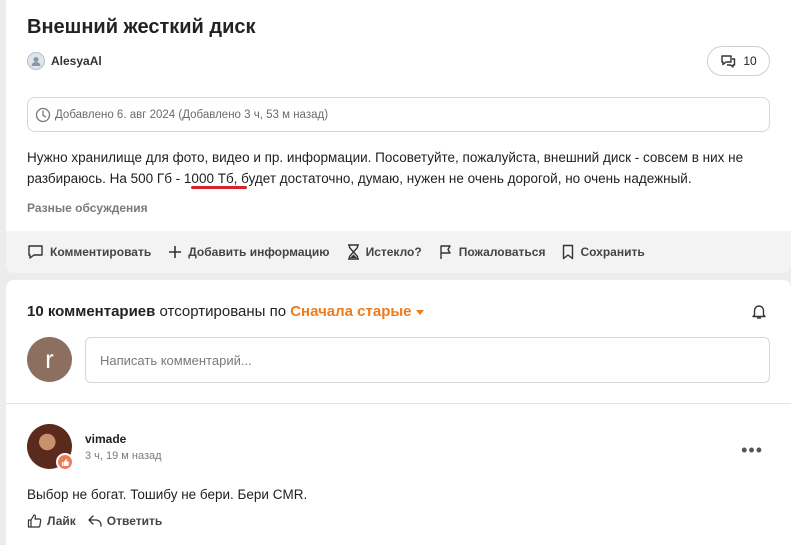 The image size is (791, 545). What do you see at coordinates (219, 187) in the screenshot?
I see `annotation-underline` at bounding box center [219, 187].